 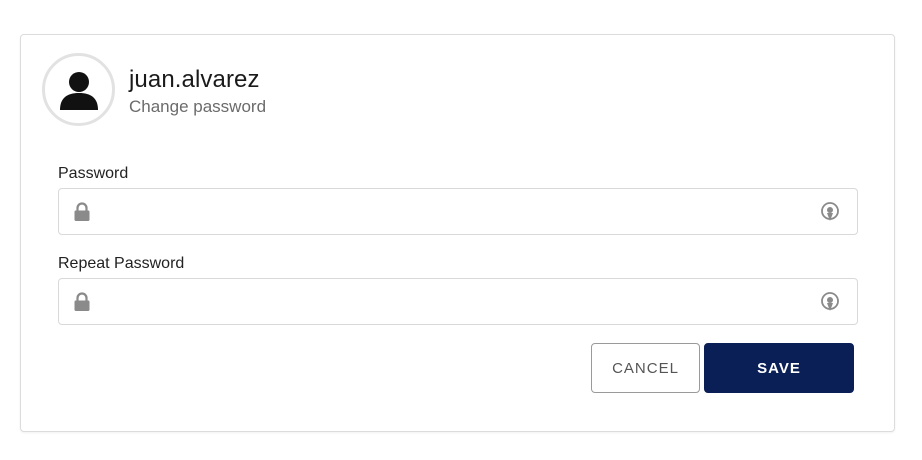 I want to click on password-field, so click(x=458, y=211).